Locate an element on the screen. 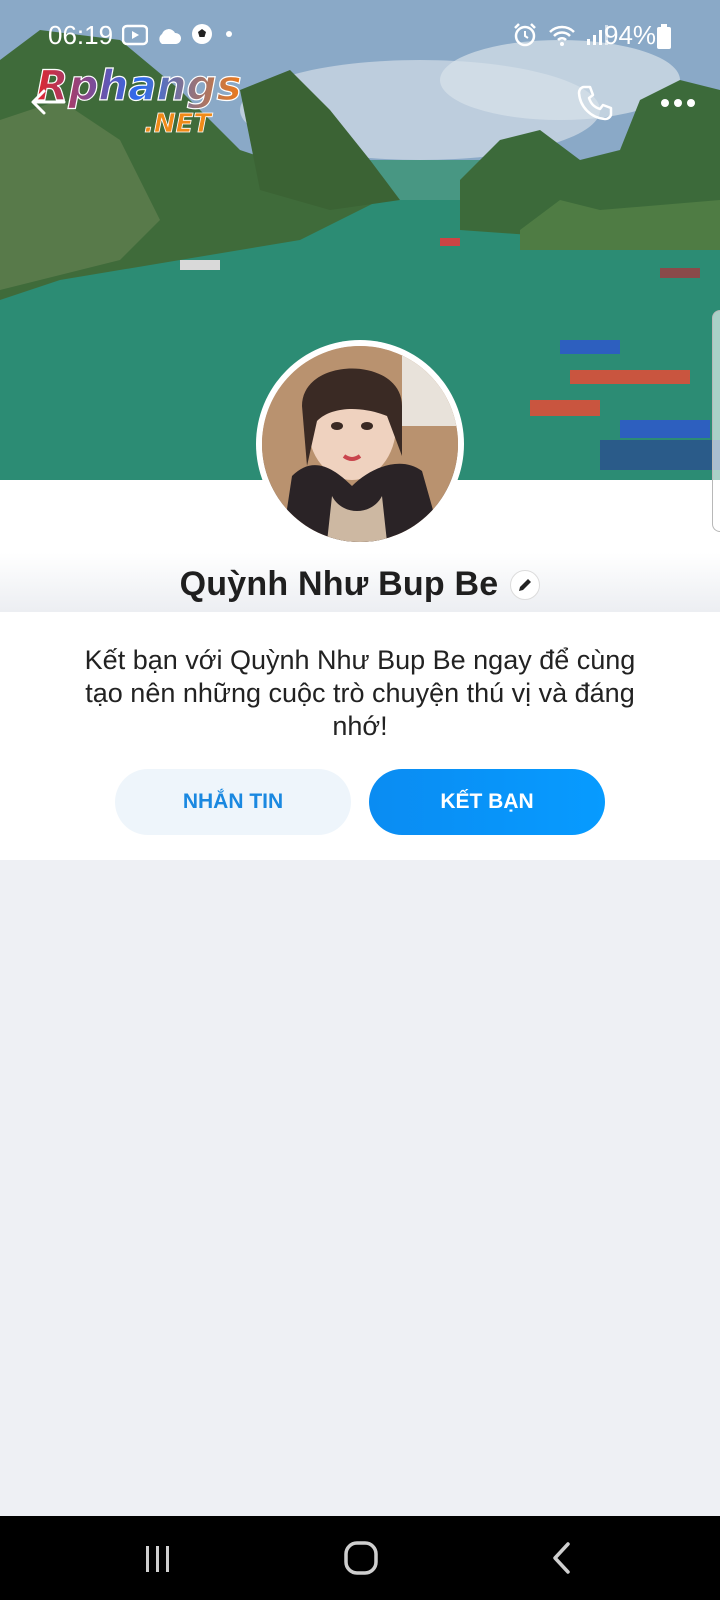 The image size is (720, 1600). profile-name-row: Quỳnh Như Bup Be is located at coordinates (360, 584).